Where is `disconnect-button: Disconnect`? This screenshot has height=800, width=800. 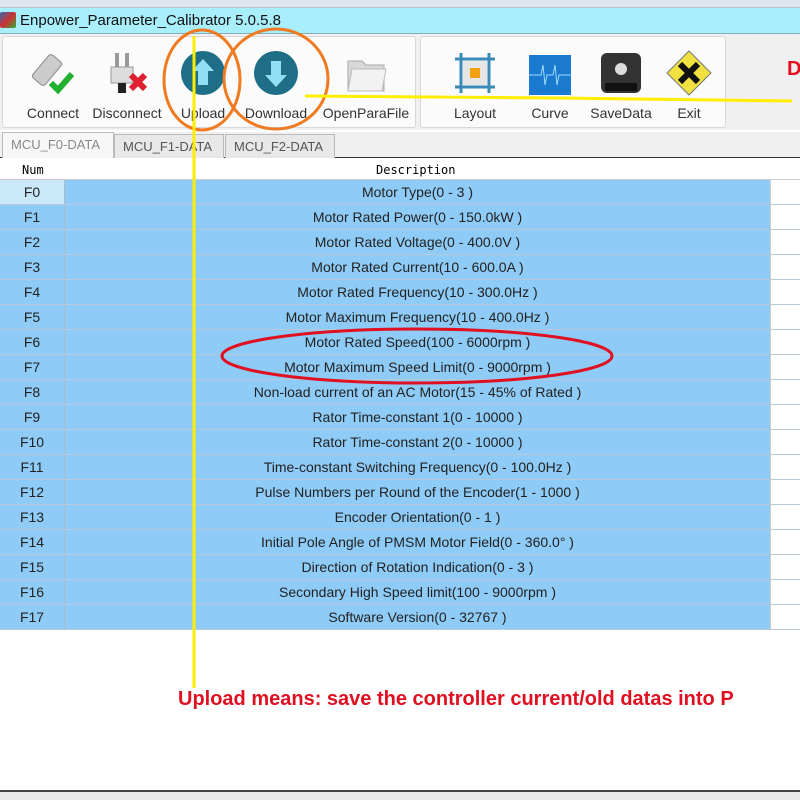 disconnect-button: Disconnect is located at coordinates (127, 82).